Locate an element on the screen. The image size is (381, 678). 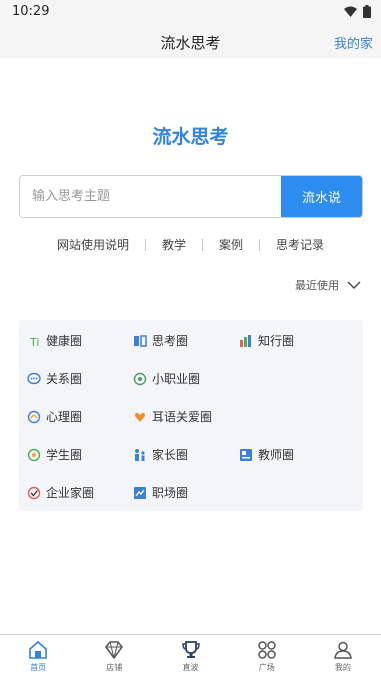
battery-icon is located at coordinates (367, 11).